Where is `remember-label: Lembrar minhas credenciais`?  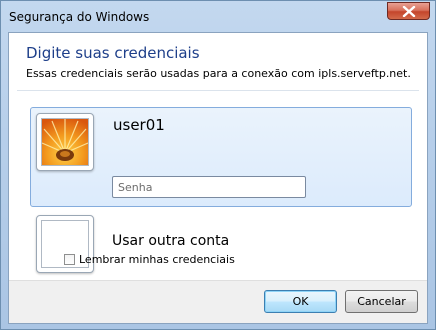 remember-label: Lembrar minhas credenciais is located at coordinates (157, 259).